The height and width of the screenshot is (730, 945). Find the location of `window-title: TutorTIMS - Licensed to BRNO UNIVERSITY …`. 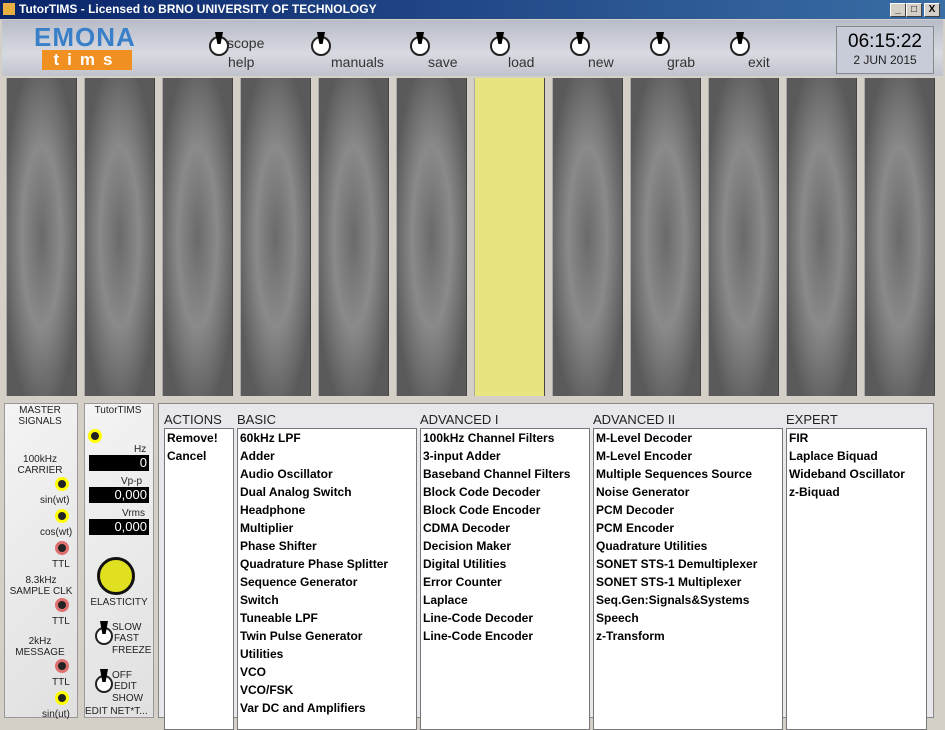

window-title: TutorTIMS - Licensed to BRNO UNIVERSITY … is located at coordinates (198, 9).